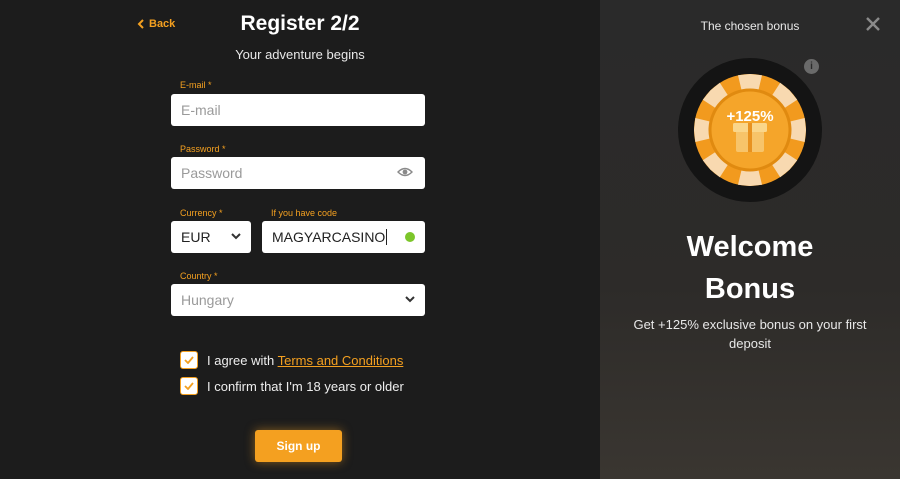  Describe the element at coordinates (298, 110) in the screenshot. I see `email-field: E-mail` at that location.